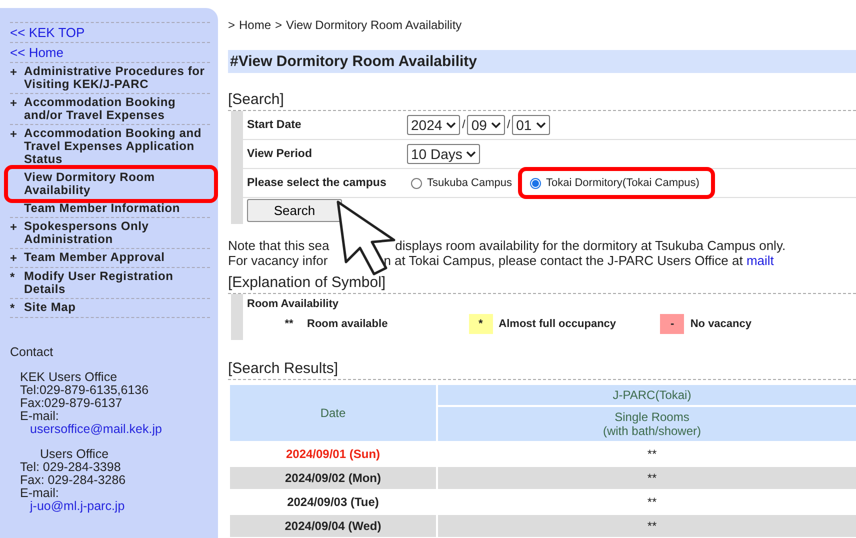 This screenshot has height=538, width=856. I want to click on email-link: usersoffice@mail.kek.jp, so click(115, 429).